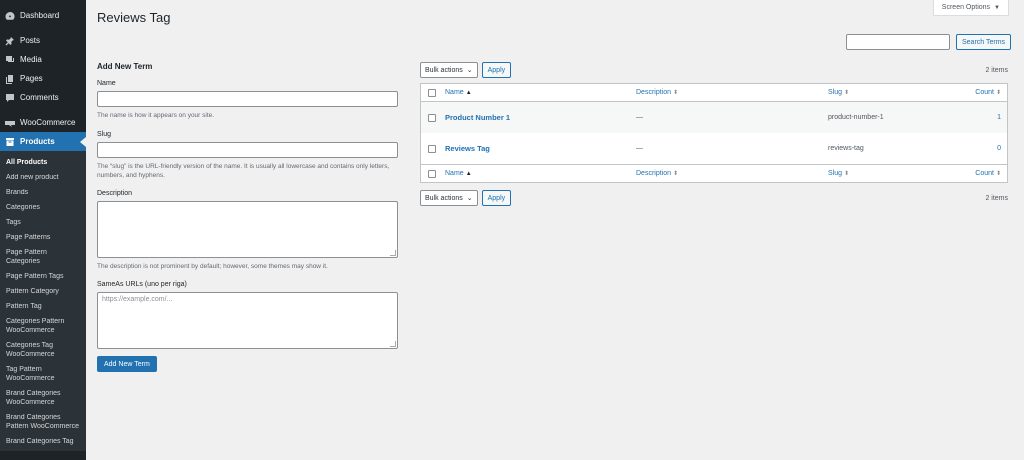  I want to click on table-footer-row: Name ▲ Description ⬍ Slug ⬍ Count ⬍, so click(714, 173).